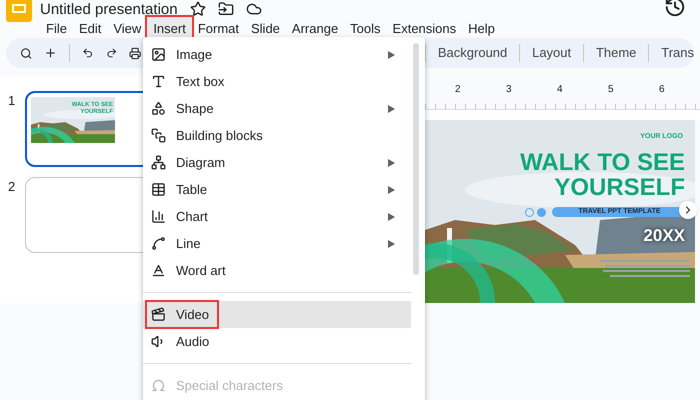 This screenshot has width=700, height=400. I want to click on menu-item: Arrange, so click(315, 28).